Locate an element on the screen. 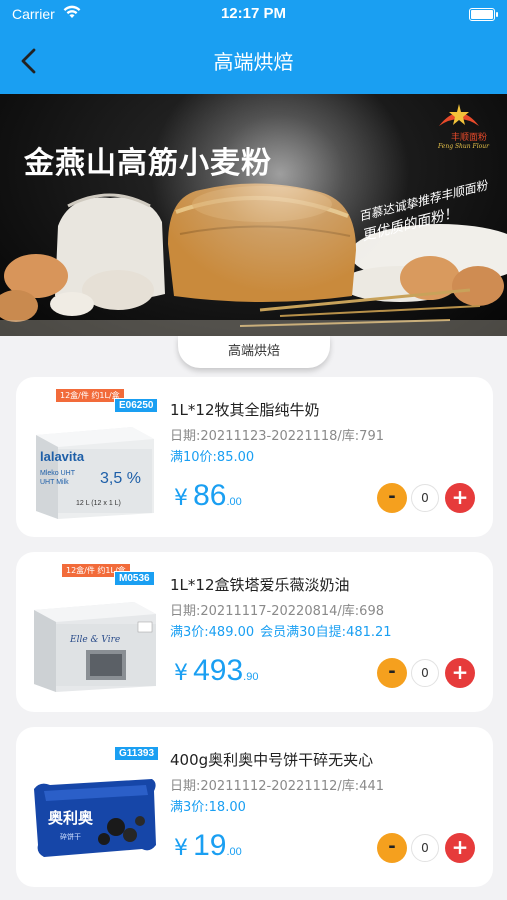 The height and width of the screenshot is (900, 507). brand-logo-en: Feng Shun Flour is located at coordinates (463, 146).